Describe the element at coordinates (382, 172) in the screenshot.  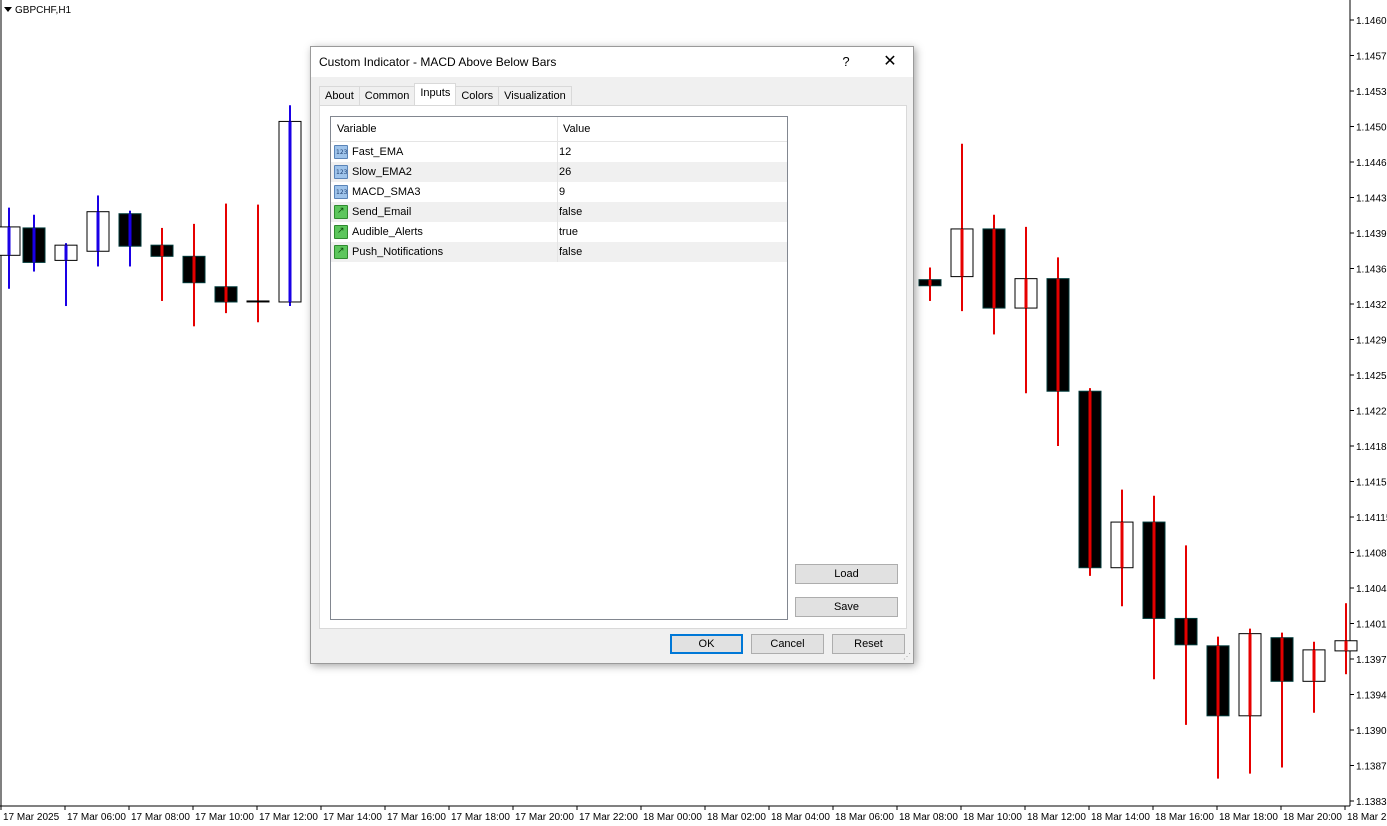
I see `input-name: Slow_EMA2` at that location.